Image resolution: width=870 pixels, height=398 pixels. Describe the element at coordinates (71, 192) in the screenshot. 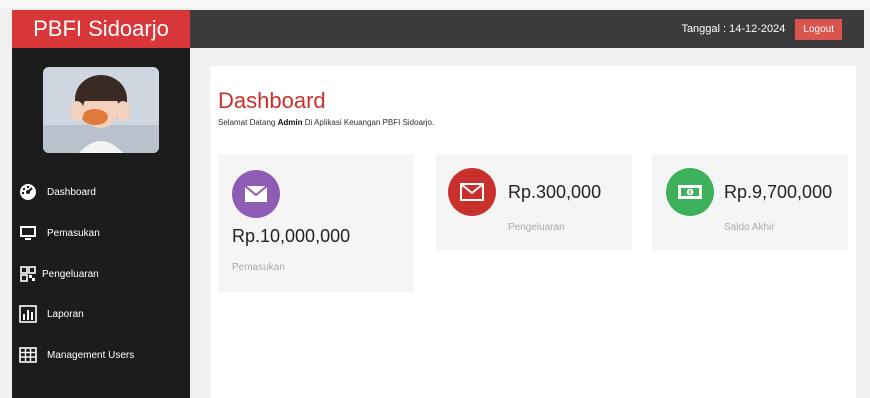

I see `sidebar-item-label: Dashboard` at that location.